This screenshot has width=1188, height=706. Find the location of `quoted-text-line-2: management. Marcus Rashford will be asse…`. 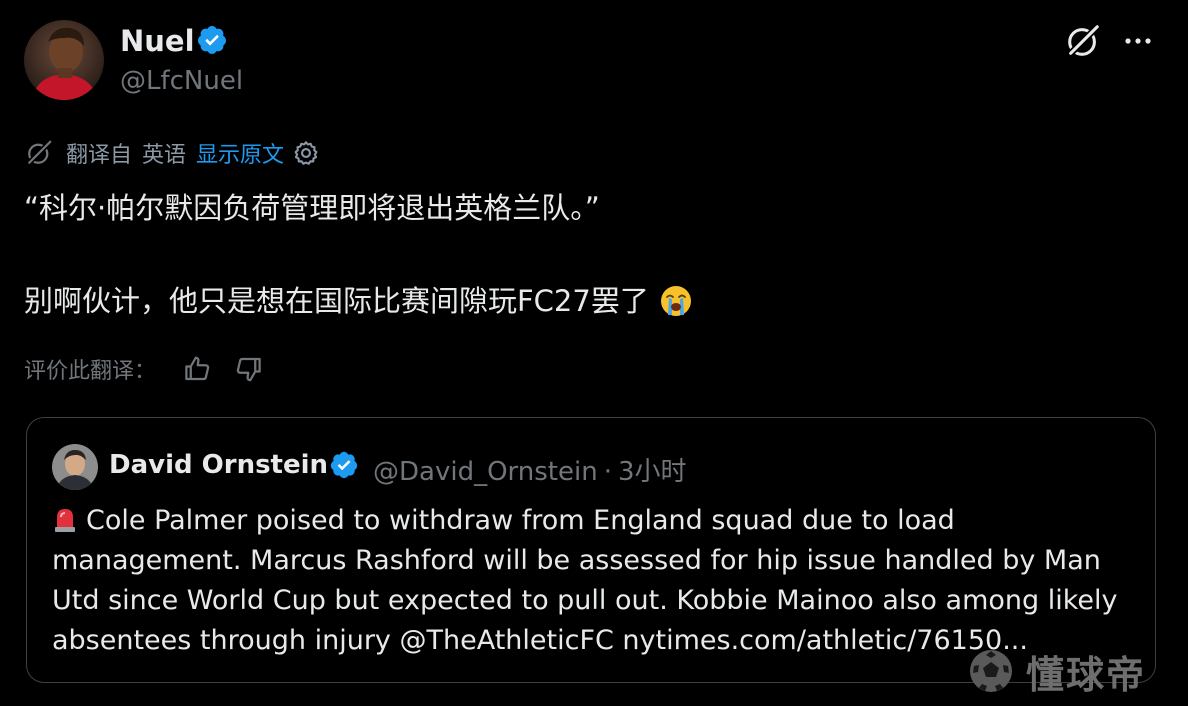

quoted-text-line-2: management. Marcus Rashford will be asse… is located at coordinates (576, 560).